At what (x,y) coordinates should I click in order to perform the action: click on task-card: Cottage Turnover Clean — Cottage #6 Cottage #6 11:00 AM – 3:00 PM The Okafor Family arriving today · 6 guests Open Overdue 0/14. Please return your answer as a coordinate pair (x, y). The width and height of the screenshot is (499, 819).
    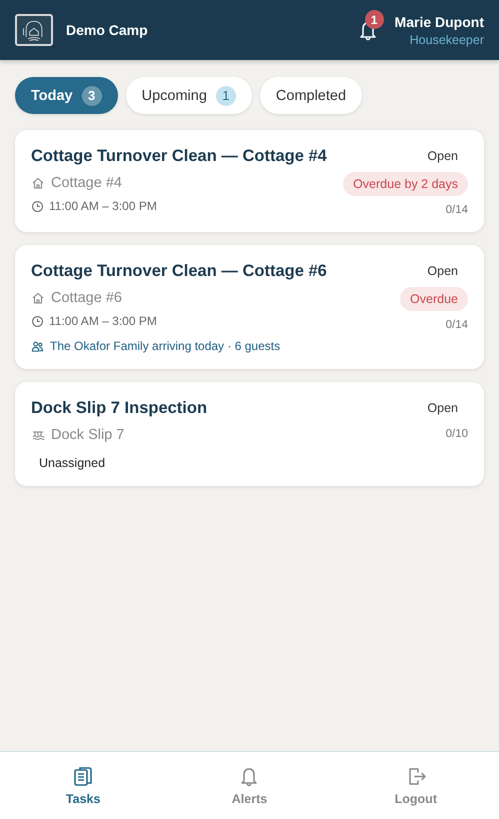
    Looking at the image, I should click on (249, 307).